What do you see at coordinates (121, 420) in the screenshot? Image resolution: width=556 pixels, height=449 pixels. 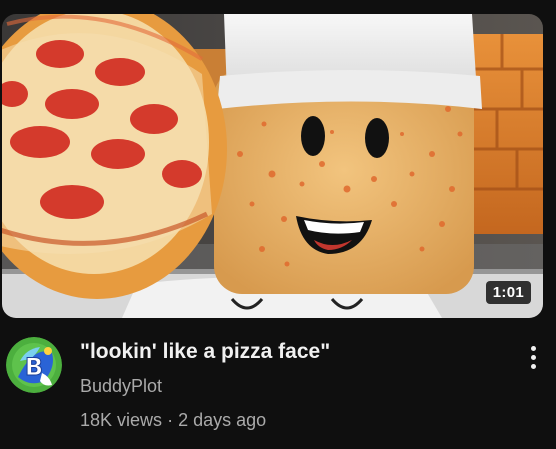 I see `view-count: 18K views` at bounding box center [121, 420].